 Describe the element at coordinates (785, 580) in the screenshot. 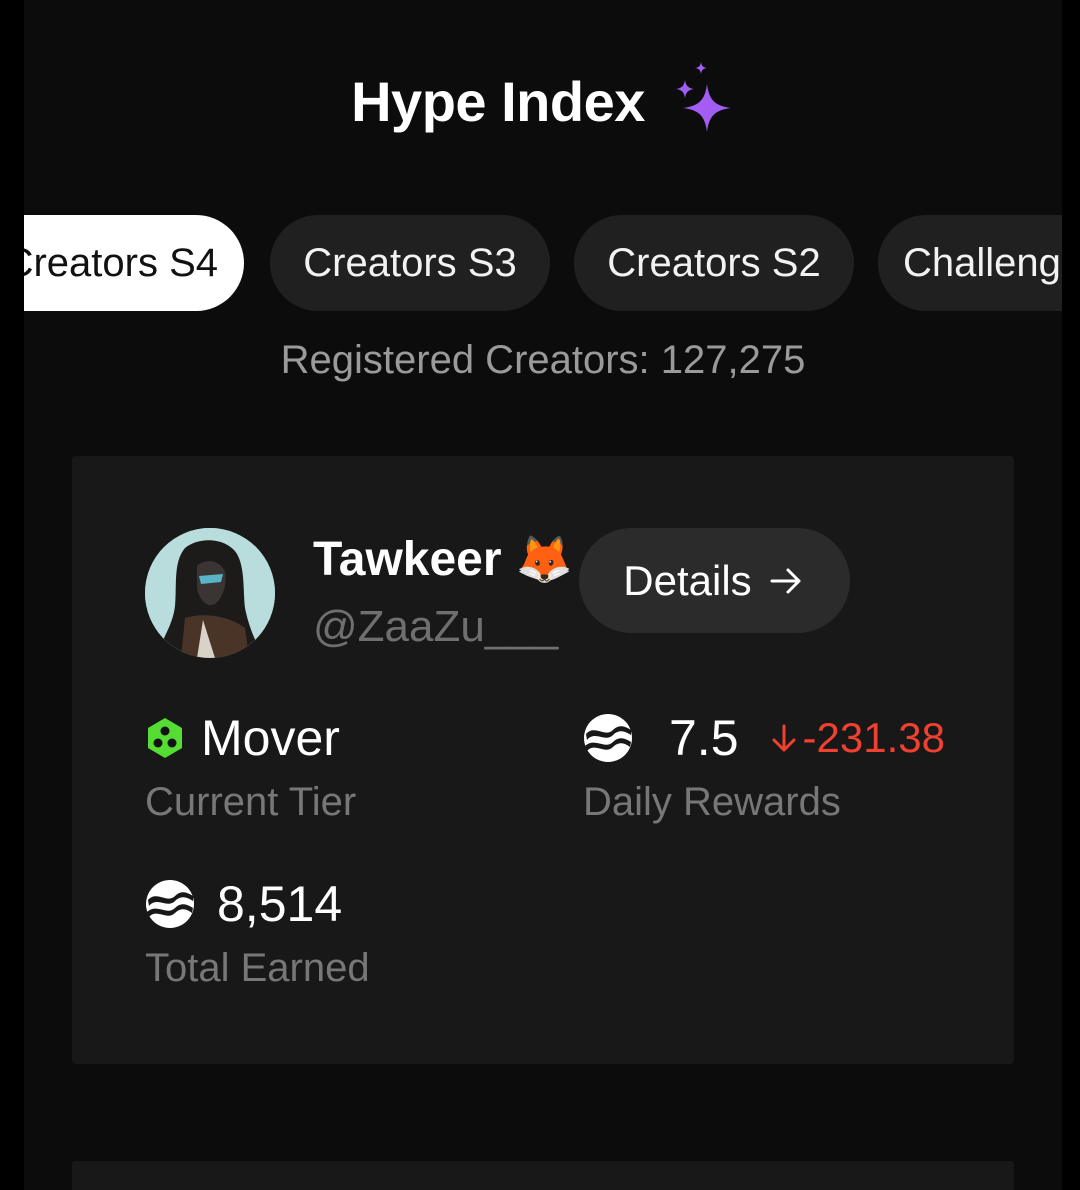

I see `arrow-right-icon` at that location.